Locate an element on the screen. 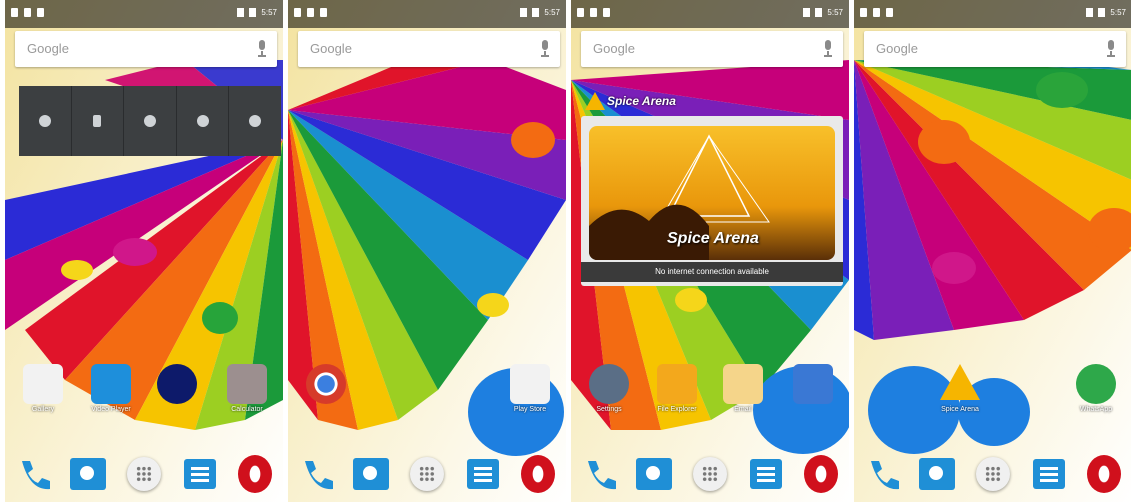 The height and width of the screenshot is (502, 1131). wifi-toggle is located at coordinates (45, 121).